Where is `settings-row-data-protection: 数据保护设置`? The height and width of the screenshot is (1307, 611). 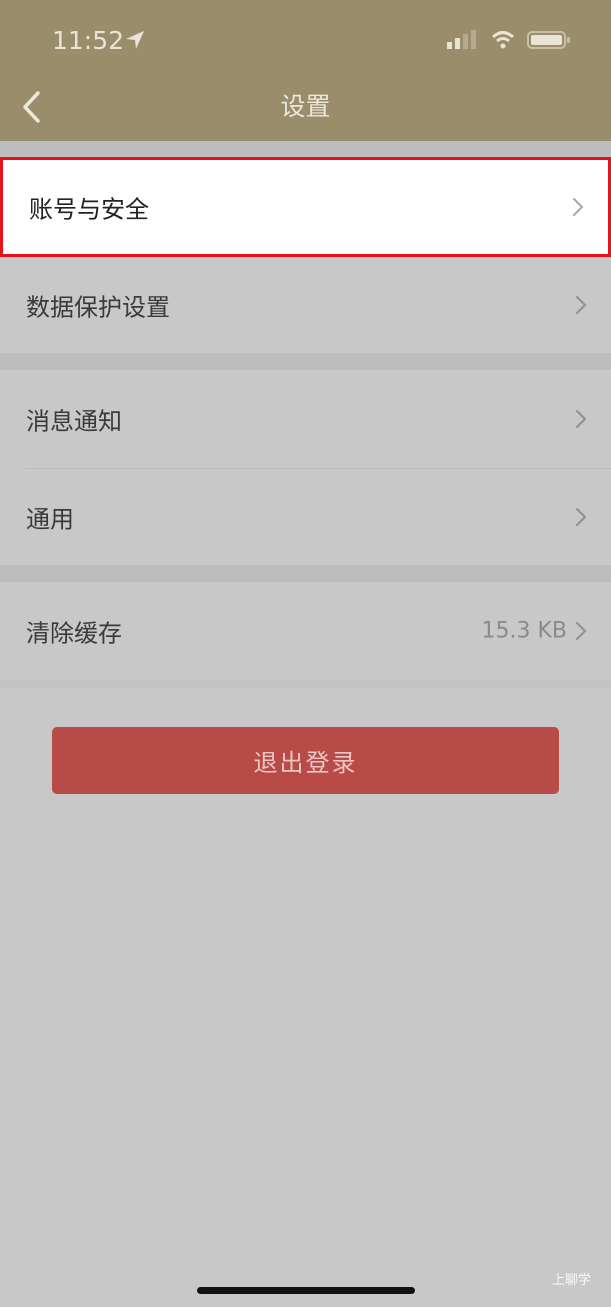 settings-row-data-protection: 数据保护设置 is located at coordinates (305, 305).